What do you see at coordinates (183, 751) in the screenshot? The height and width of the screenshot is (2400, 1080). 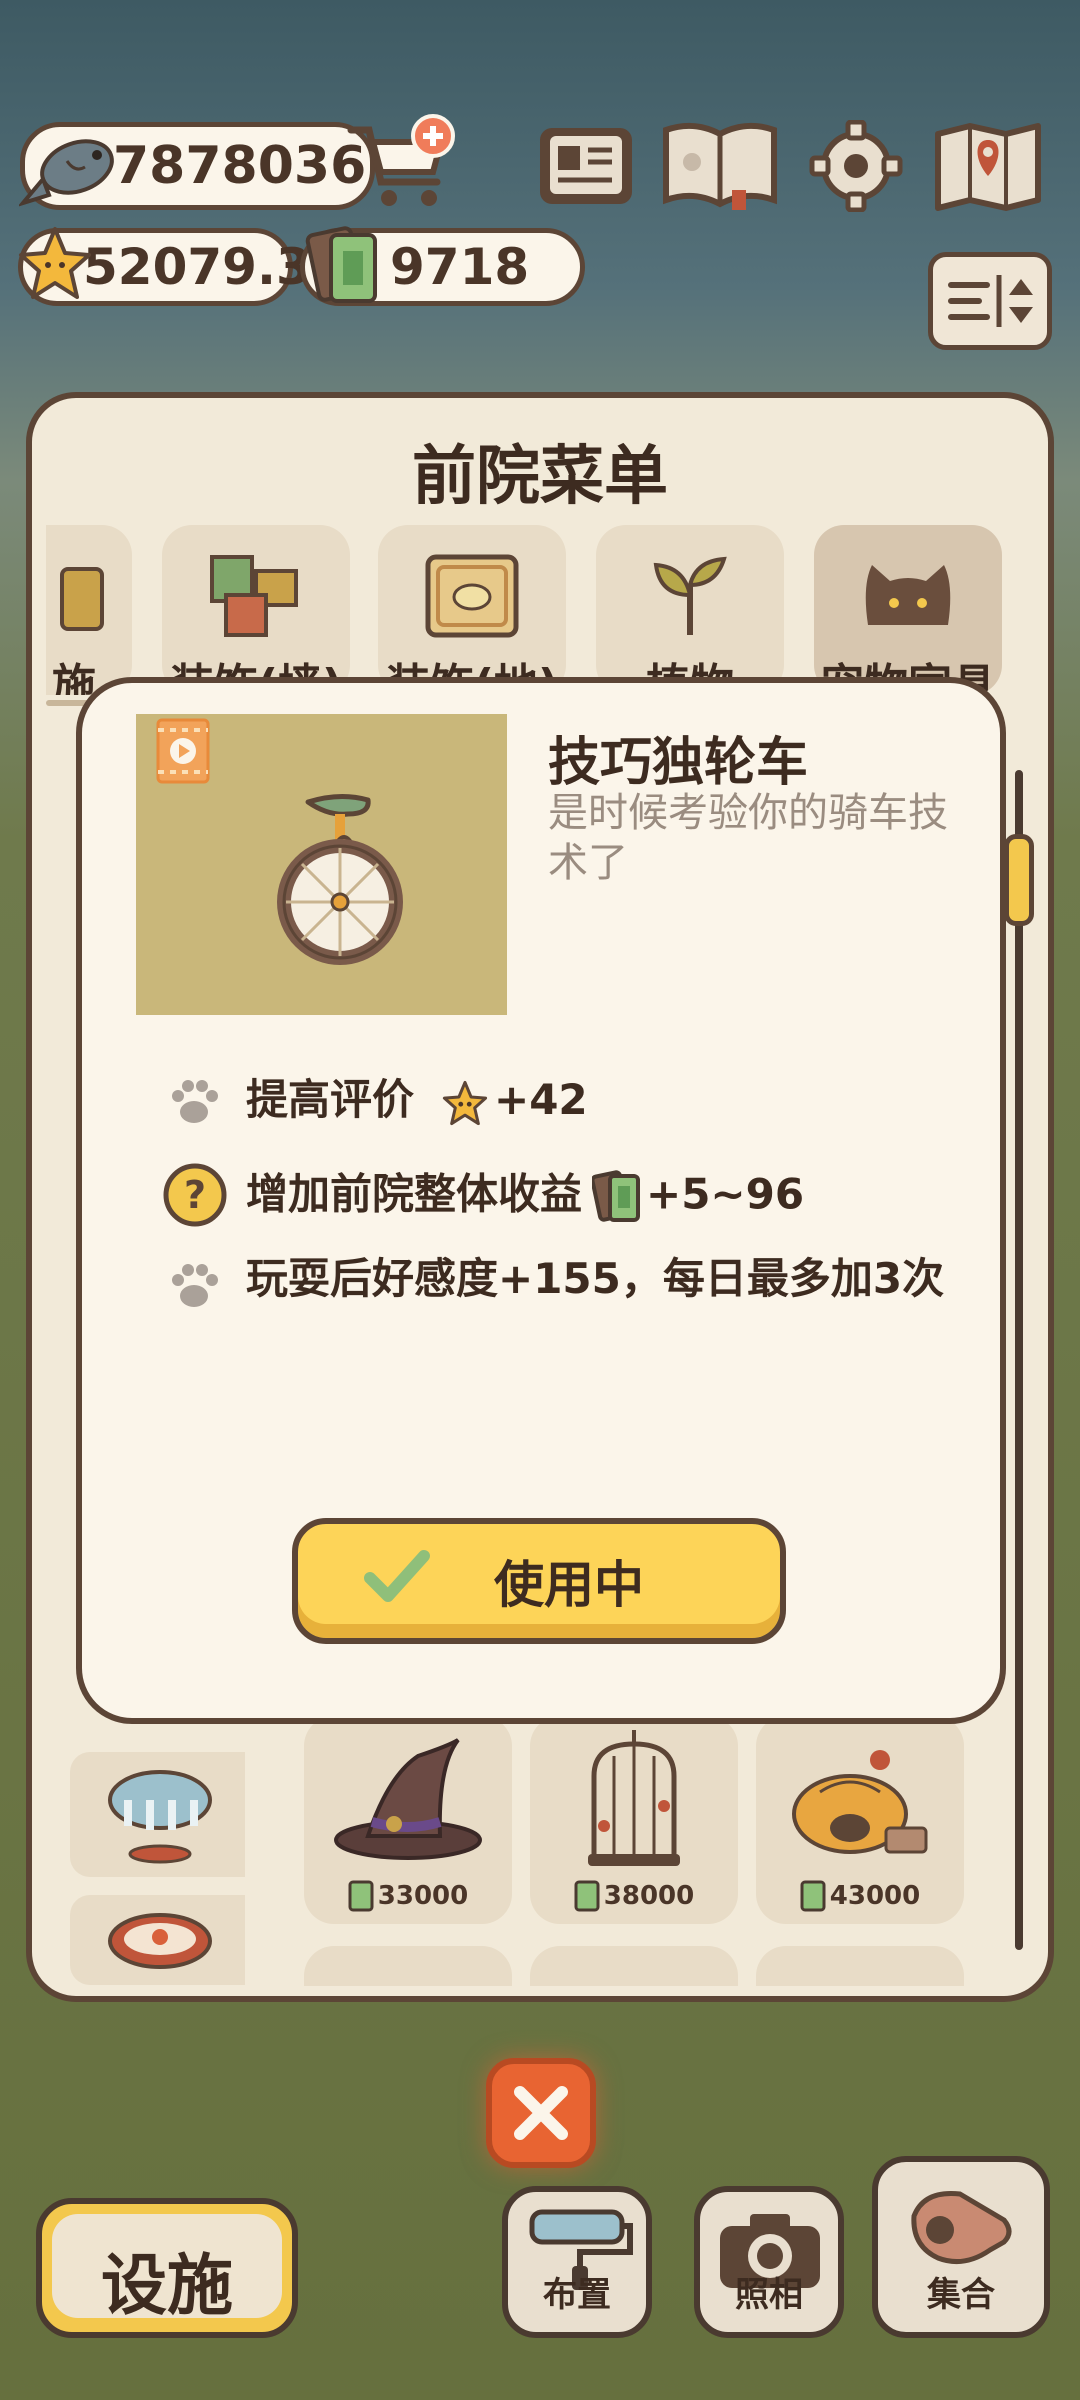 I see `video-play-icon` at bounding box center [183, 751].